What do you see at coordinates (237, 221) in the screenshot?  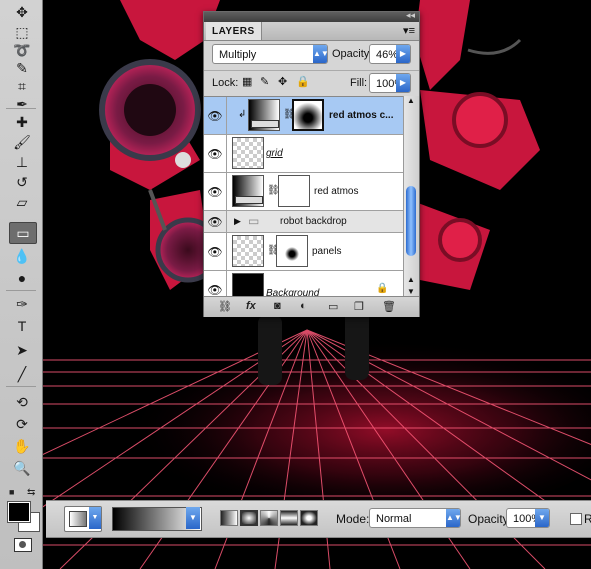 I see `expand-arrow-icon: ▶` at bounding box center [237, 221].